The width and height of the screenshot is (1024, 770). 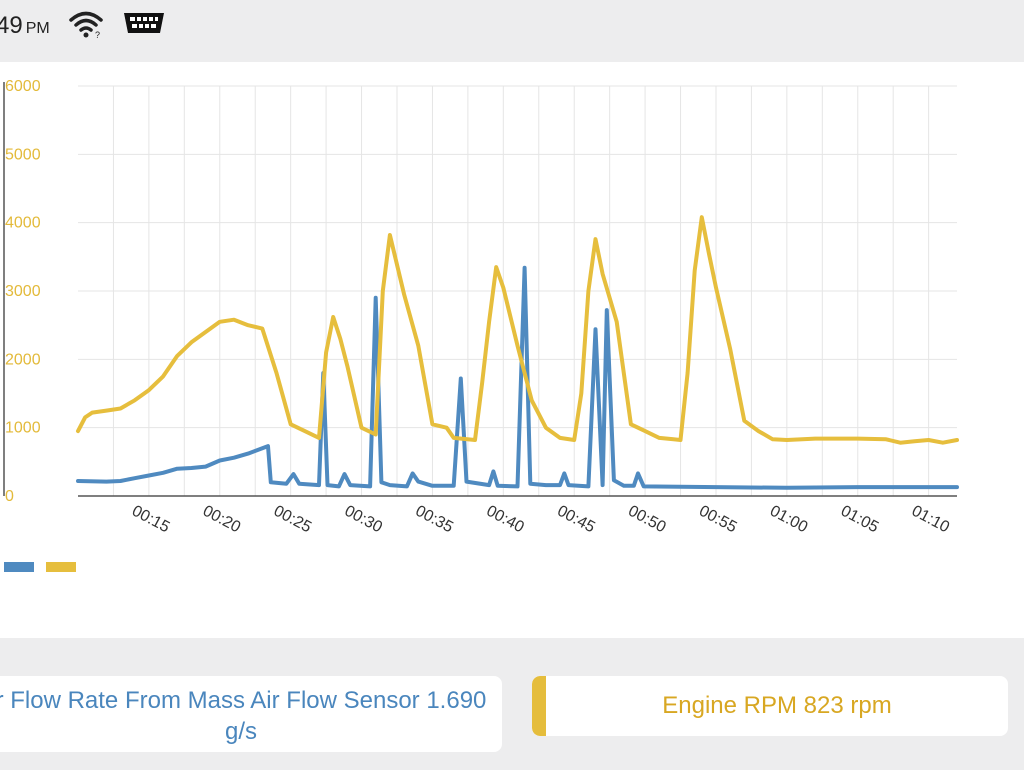 What do you see at coordinates (61, 567) in the screenshot?
I see `legend-swatch-rpm` at bounding box center [61, 567].